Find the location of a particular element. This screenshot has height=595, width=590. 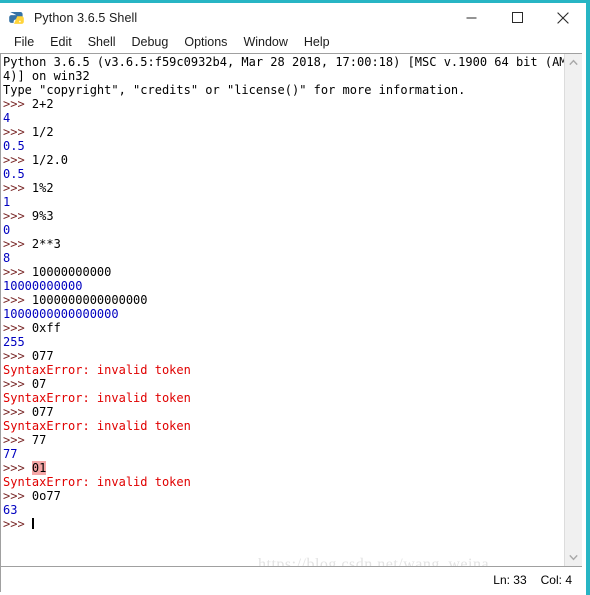

console-result-text: 8 is located at coordinates (7, 258).